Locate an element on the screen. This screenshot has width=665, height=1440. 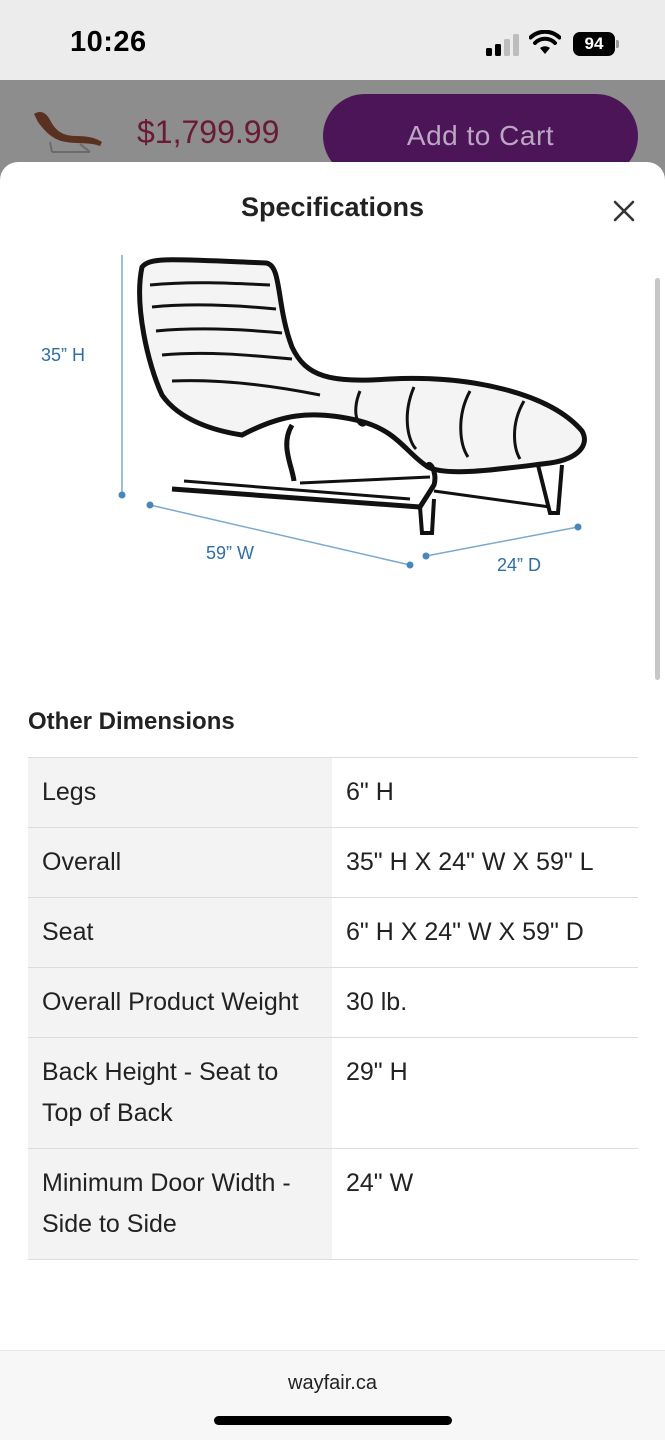
depth-dimension-label: 24” D is located at coordinates (519, 565).